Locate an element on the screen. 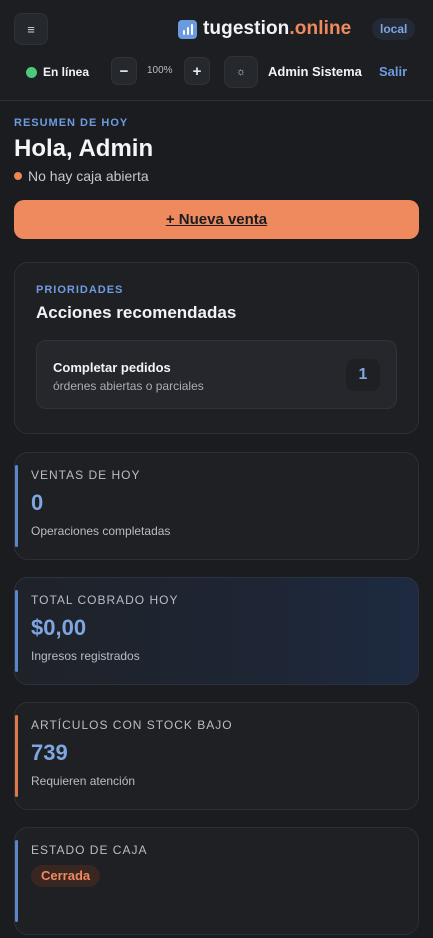  status-label: En línea is located at coordinates (66, 72).